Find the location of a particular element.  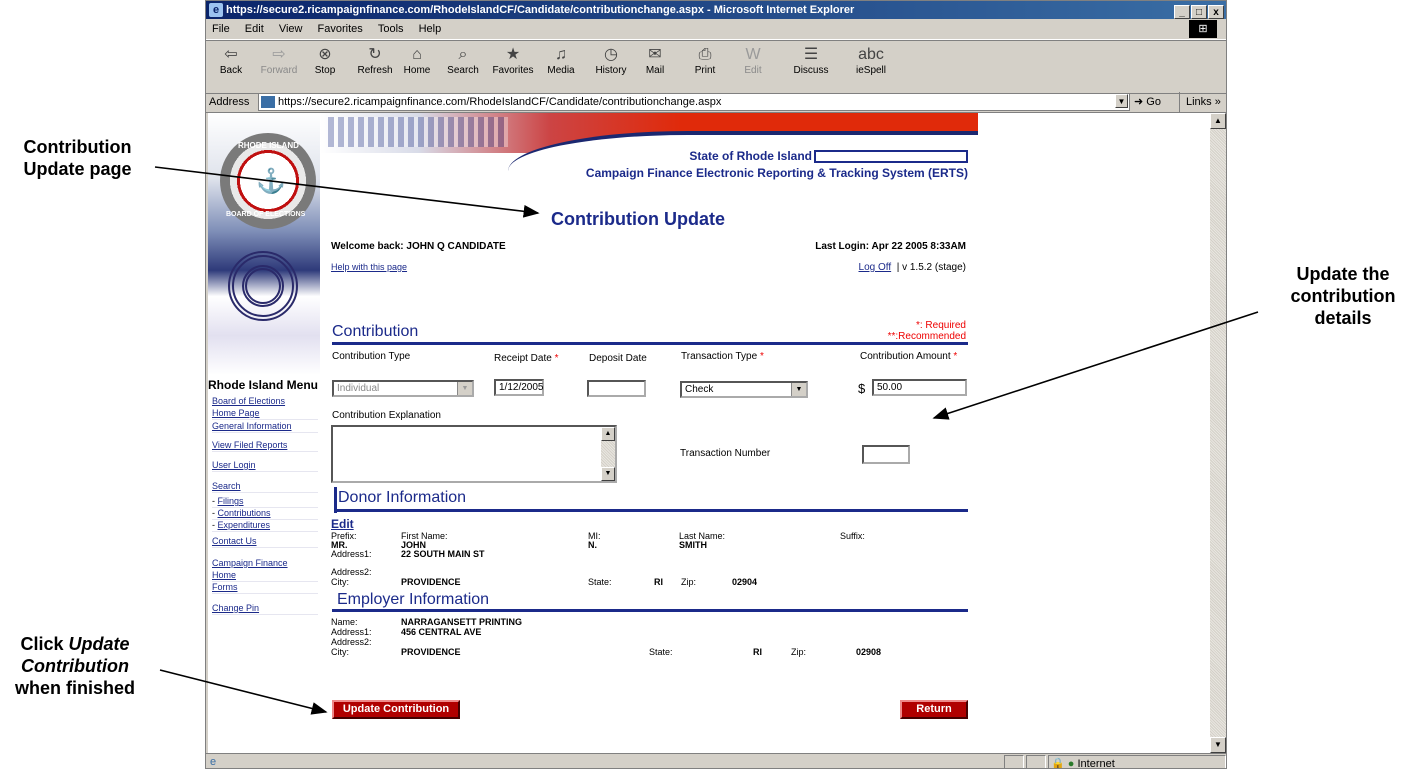

toolbar-label: Forward is located at coordinates (279, 70).